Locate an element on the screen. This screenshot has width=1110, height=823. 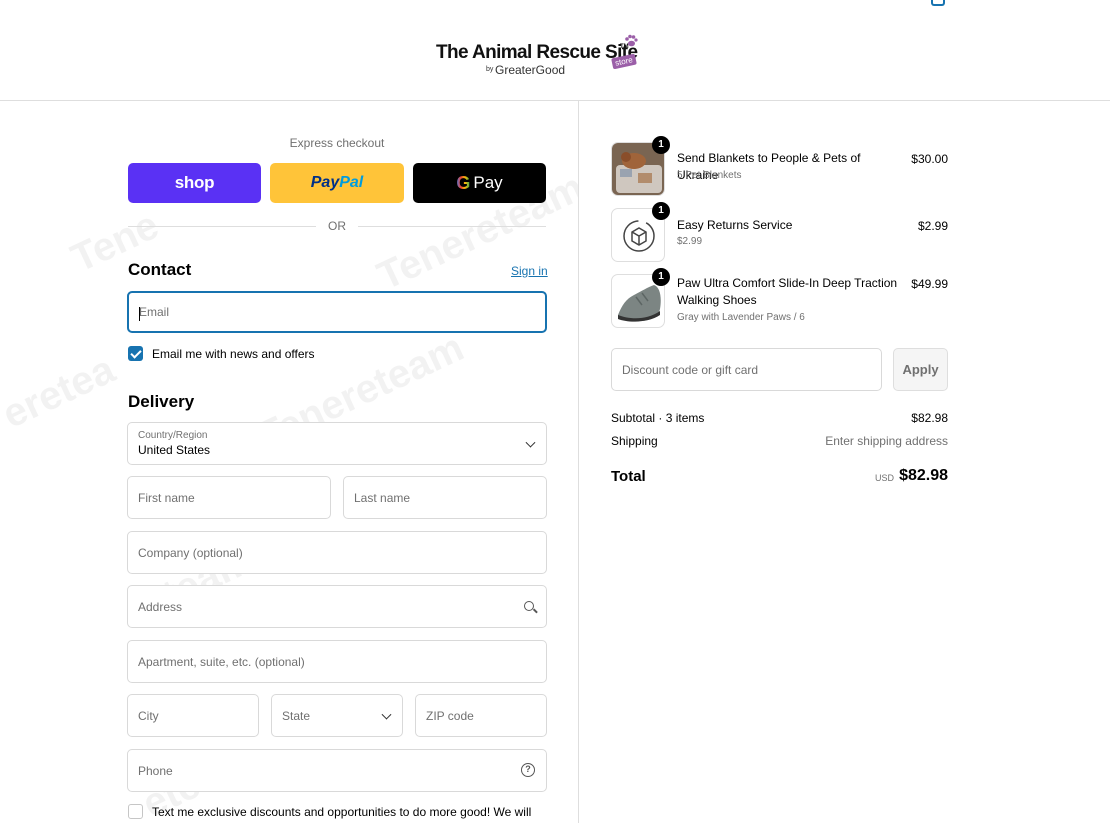
item-variant: 5 Pet Blankets is located at coordinates (709, 175).